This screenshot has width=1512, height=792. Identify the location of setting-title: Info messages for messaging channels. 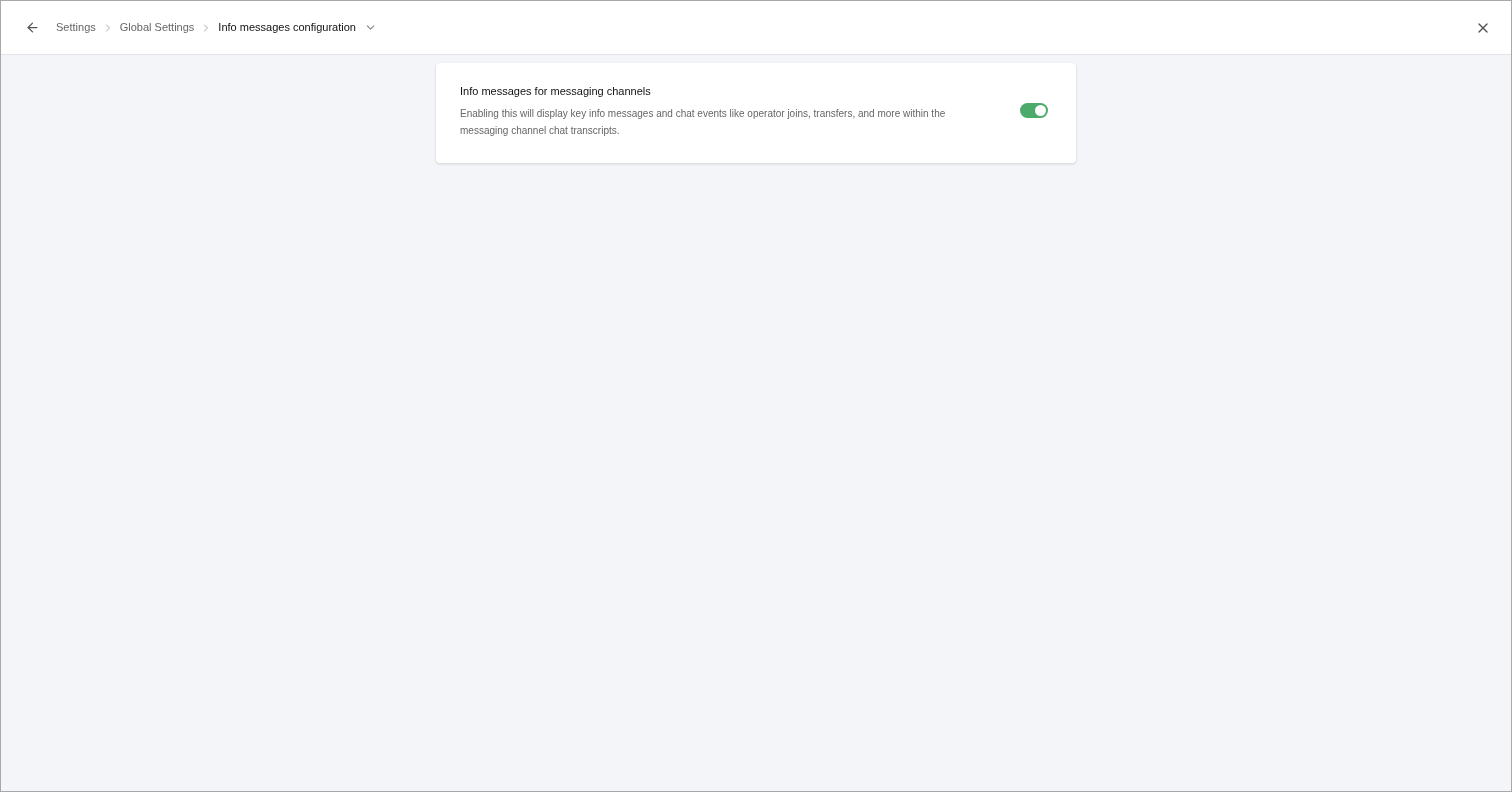
(556, 91).